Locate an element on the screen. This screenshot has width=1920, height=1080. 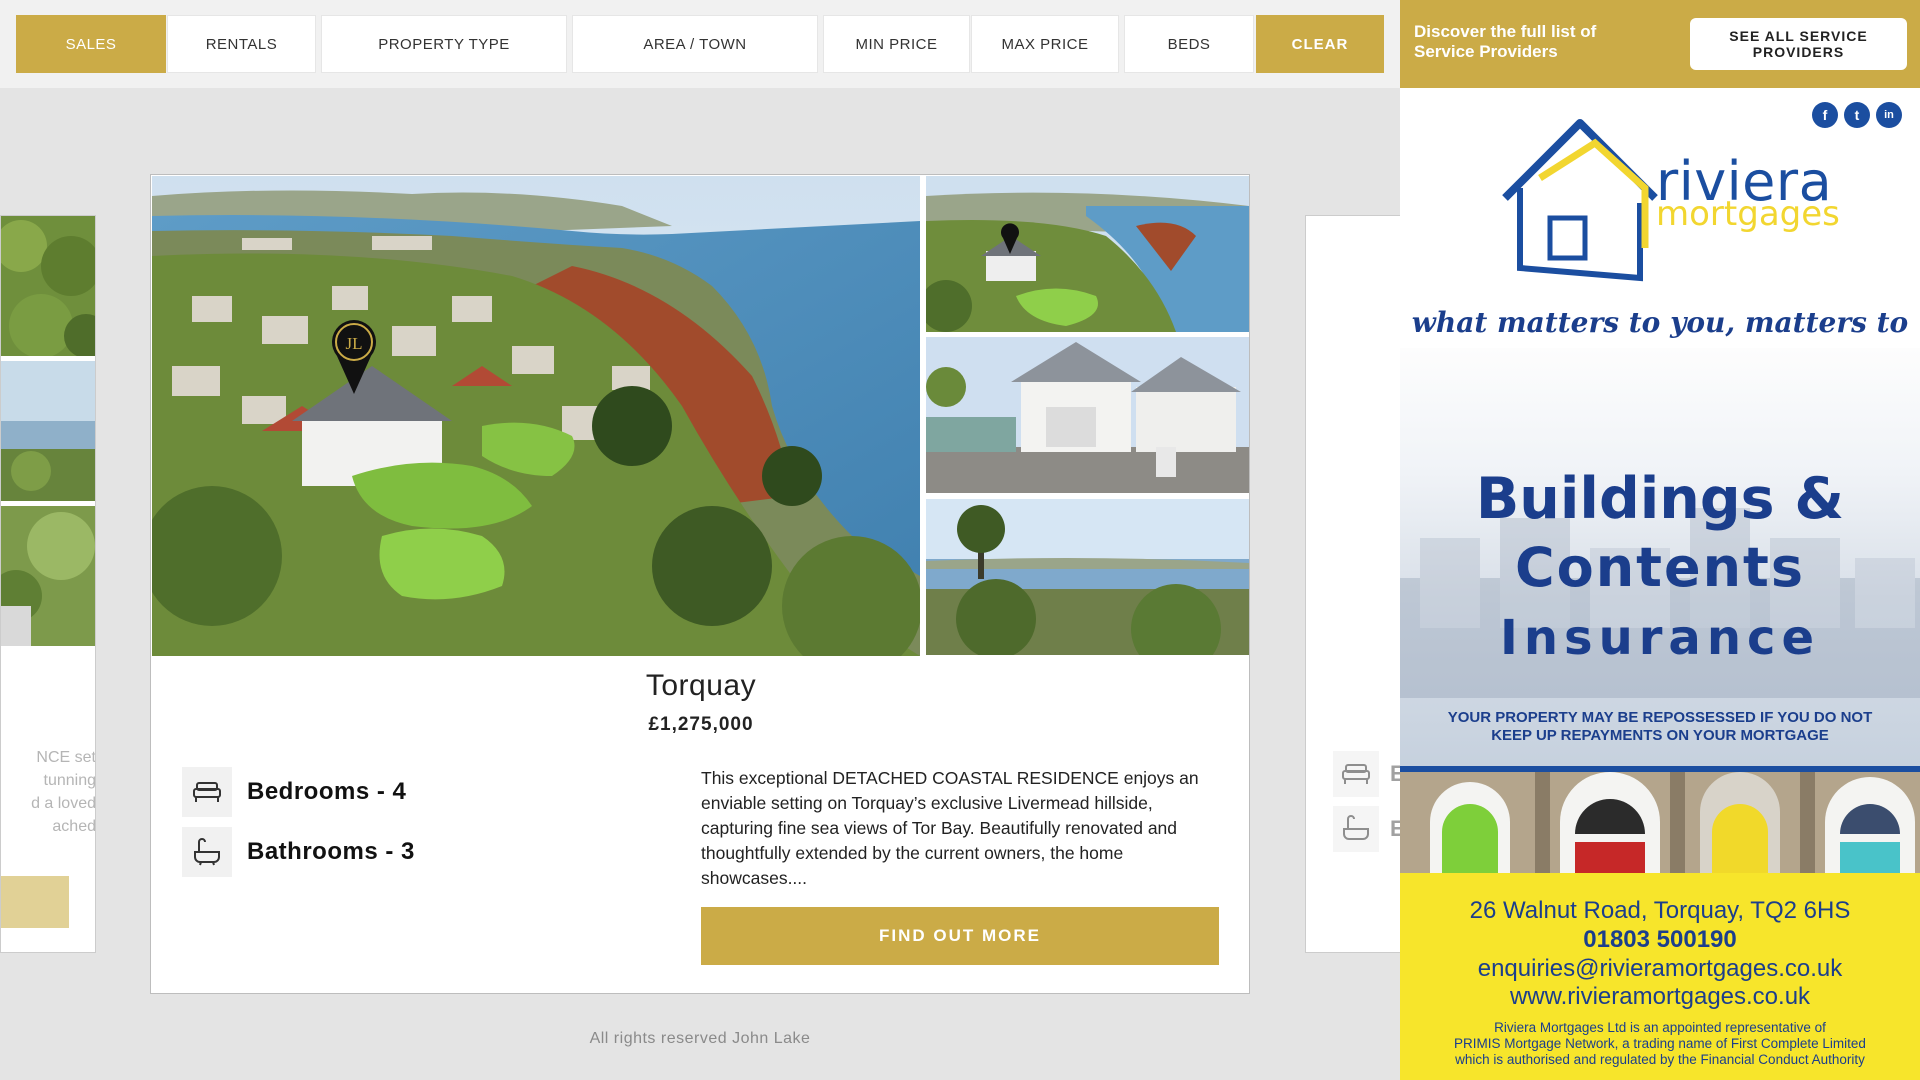
see-all-line: PROVIDERS is located at coordinates (1798, 52).